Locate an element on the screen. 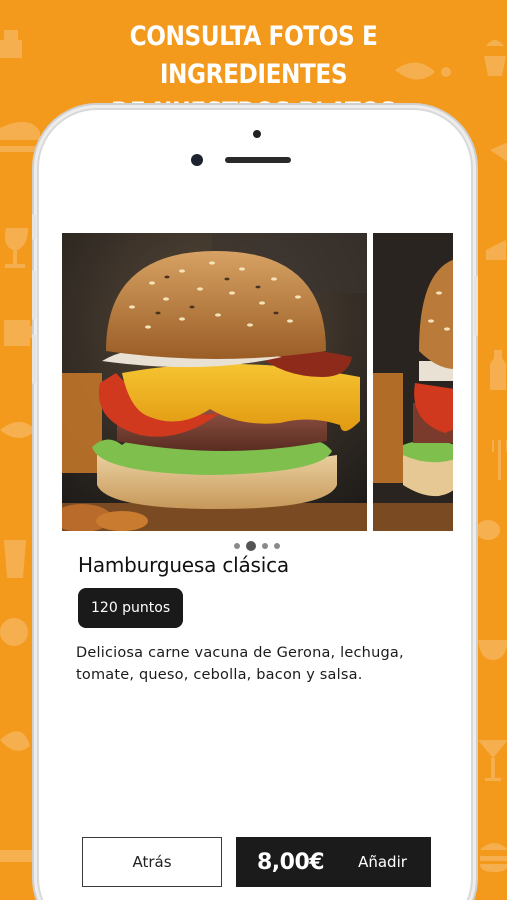 This screenshot has height=900, width=507. bowl-icon is located at coordinates (492, 650).